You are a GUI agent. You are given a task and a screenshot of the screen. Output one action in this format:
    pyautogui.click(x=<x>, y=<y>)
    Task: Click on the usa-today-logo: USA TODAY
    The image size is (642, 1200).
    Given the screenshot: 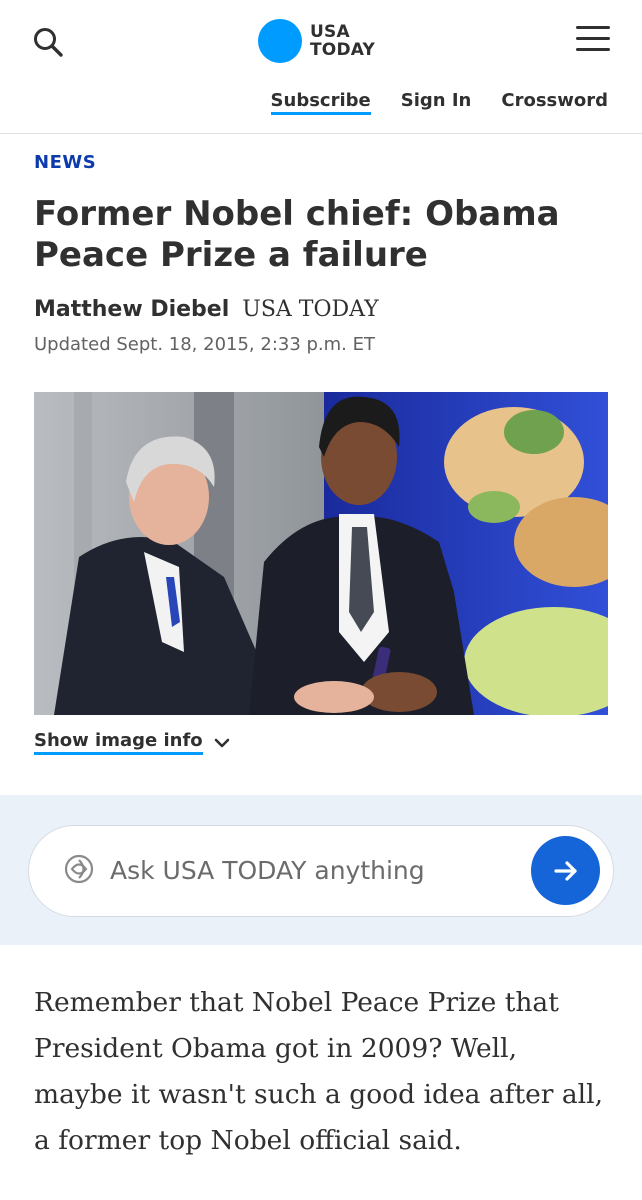 What is the action you would take?
    pyautogui.click(x=316, y=41)
    